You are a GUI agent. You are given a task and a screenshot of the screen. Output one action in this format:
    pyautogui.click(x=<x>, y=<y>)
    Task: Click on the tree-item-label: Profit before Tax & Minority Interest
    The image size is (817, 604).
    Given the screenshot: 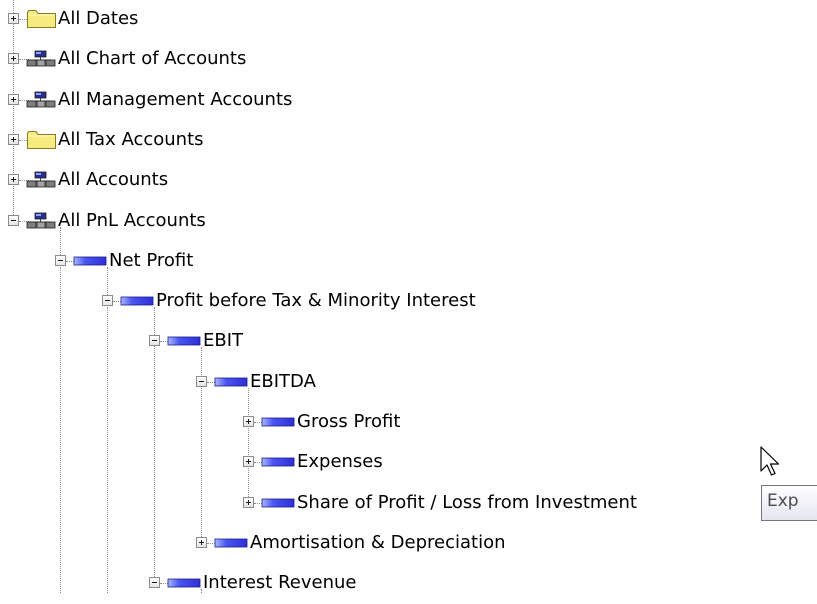 What is the action you would take?
    pyautogui.click(x=316, y=301)
    